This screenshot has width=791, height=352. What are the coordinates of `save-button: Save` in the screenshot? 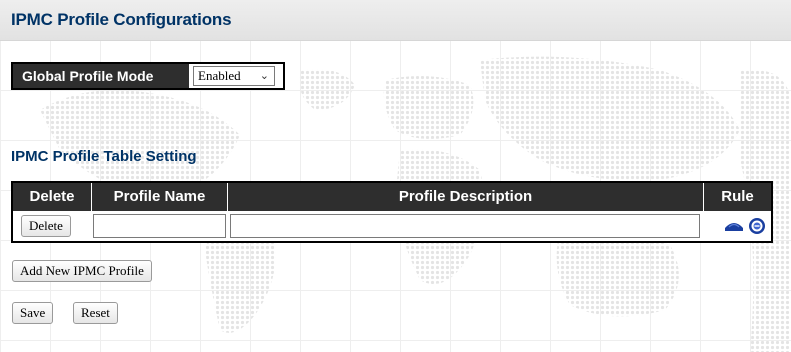 It's located at (33, 313).